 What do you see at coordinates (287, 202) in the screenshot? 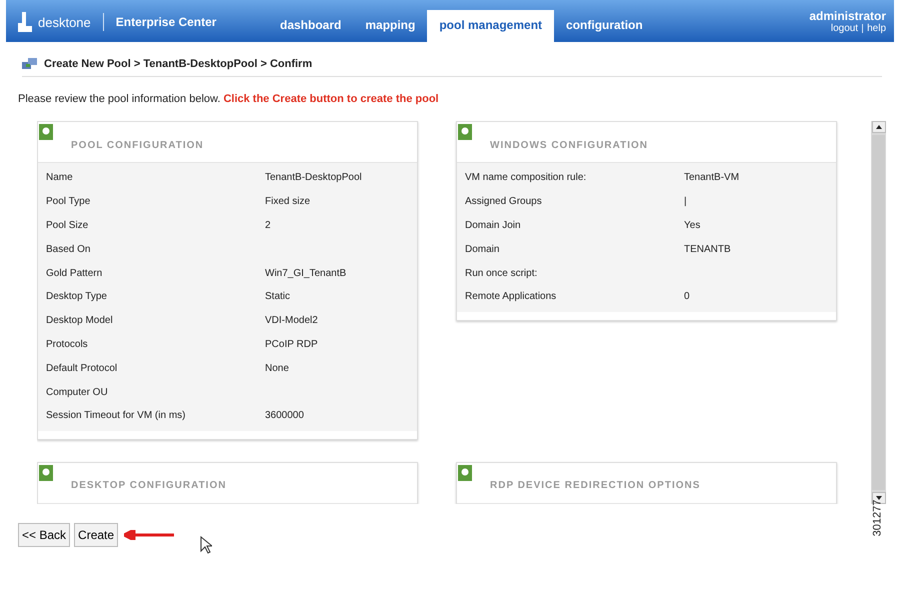
I see `field-value: Fixed size` at bounding box center [287, 202].